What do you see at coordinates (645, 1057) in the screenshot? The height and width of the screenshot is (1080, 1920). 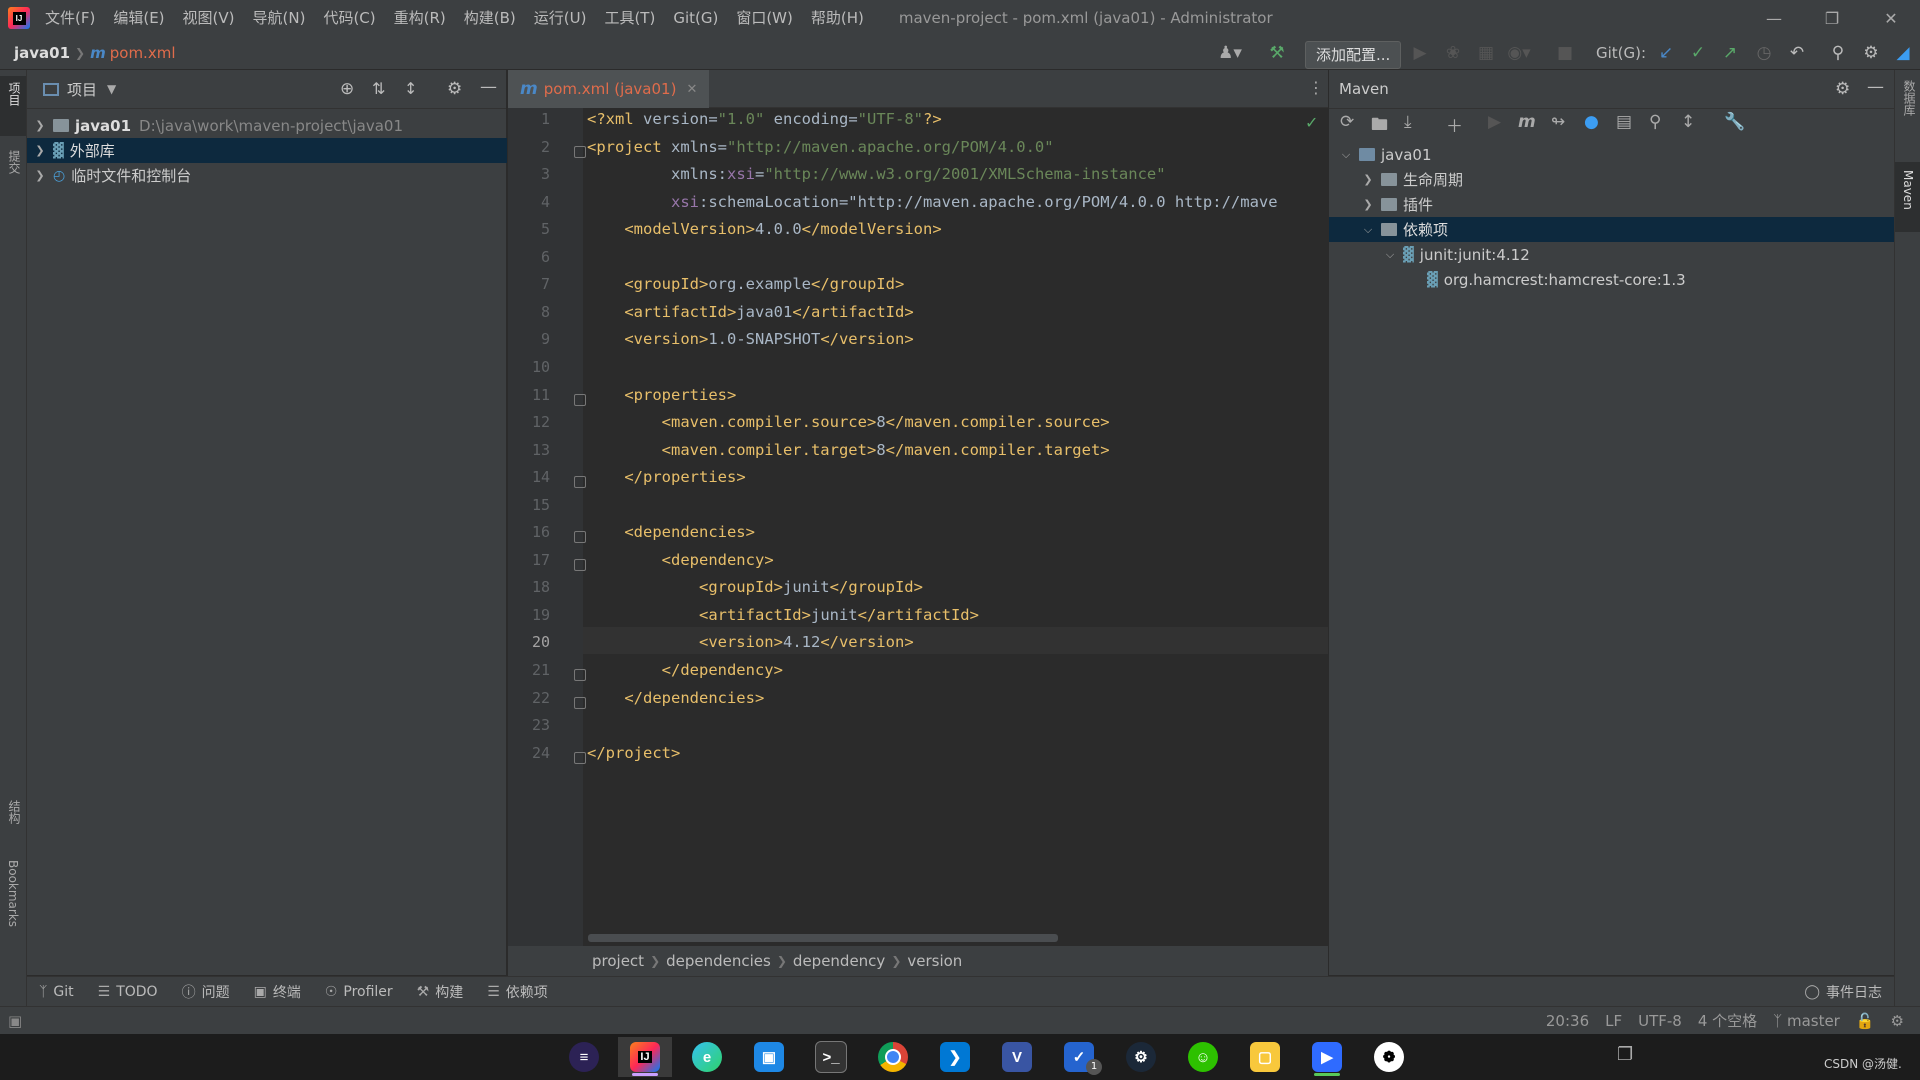 I see `intellij-app-icon: IJ` at bounding box center [645, 1057].